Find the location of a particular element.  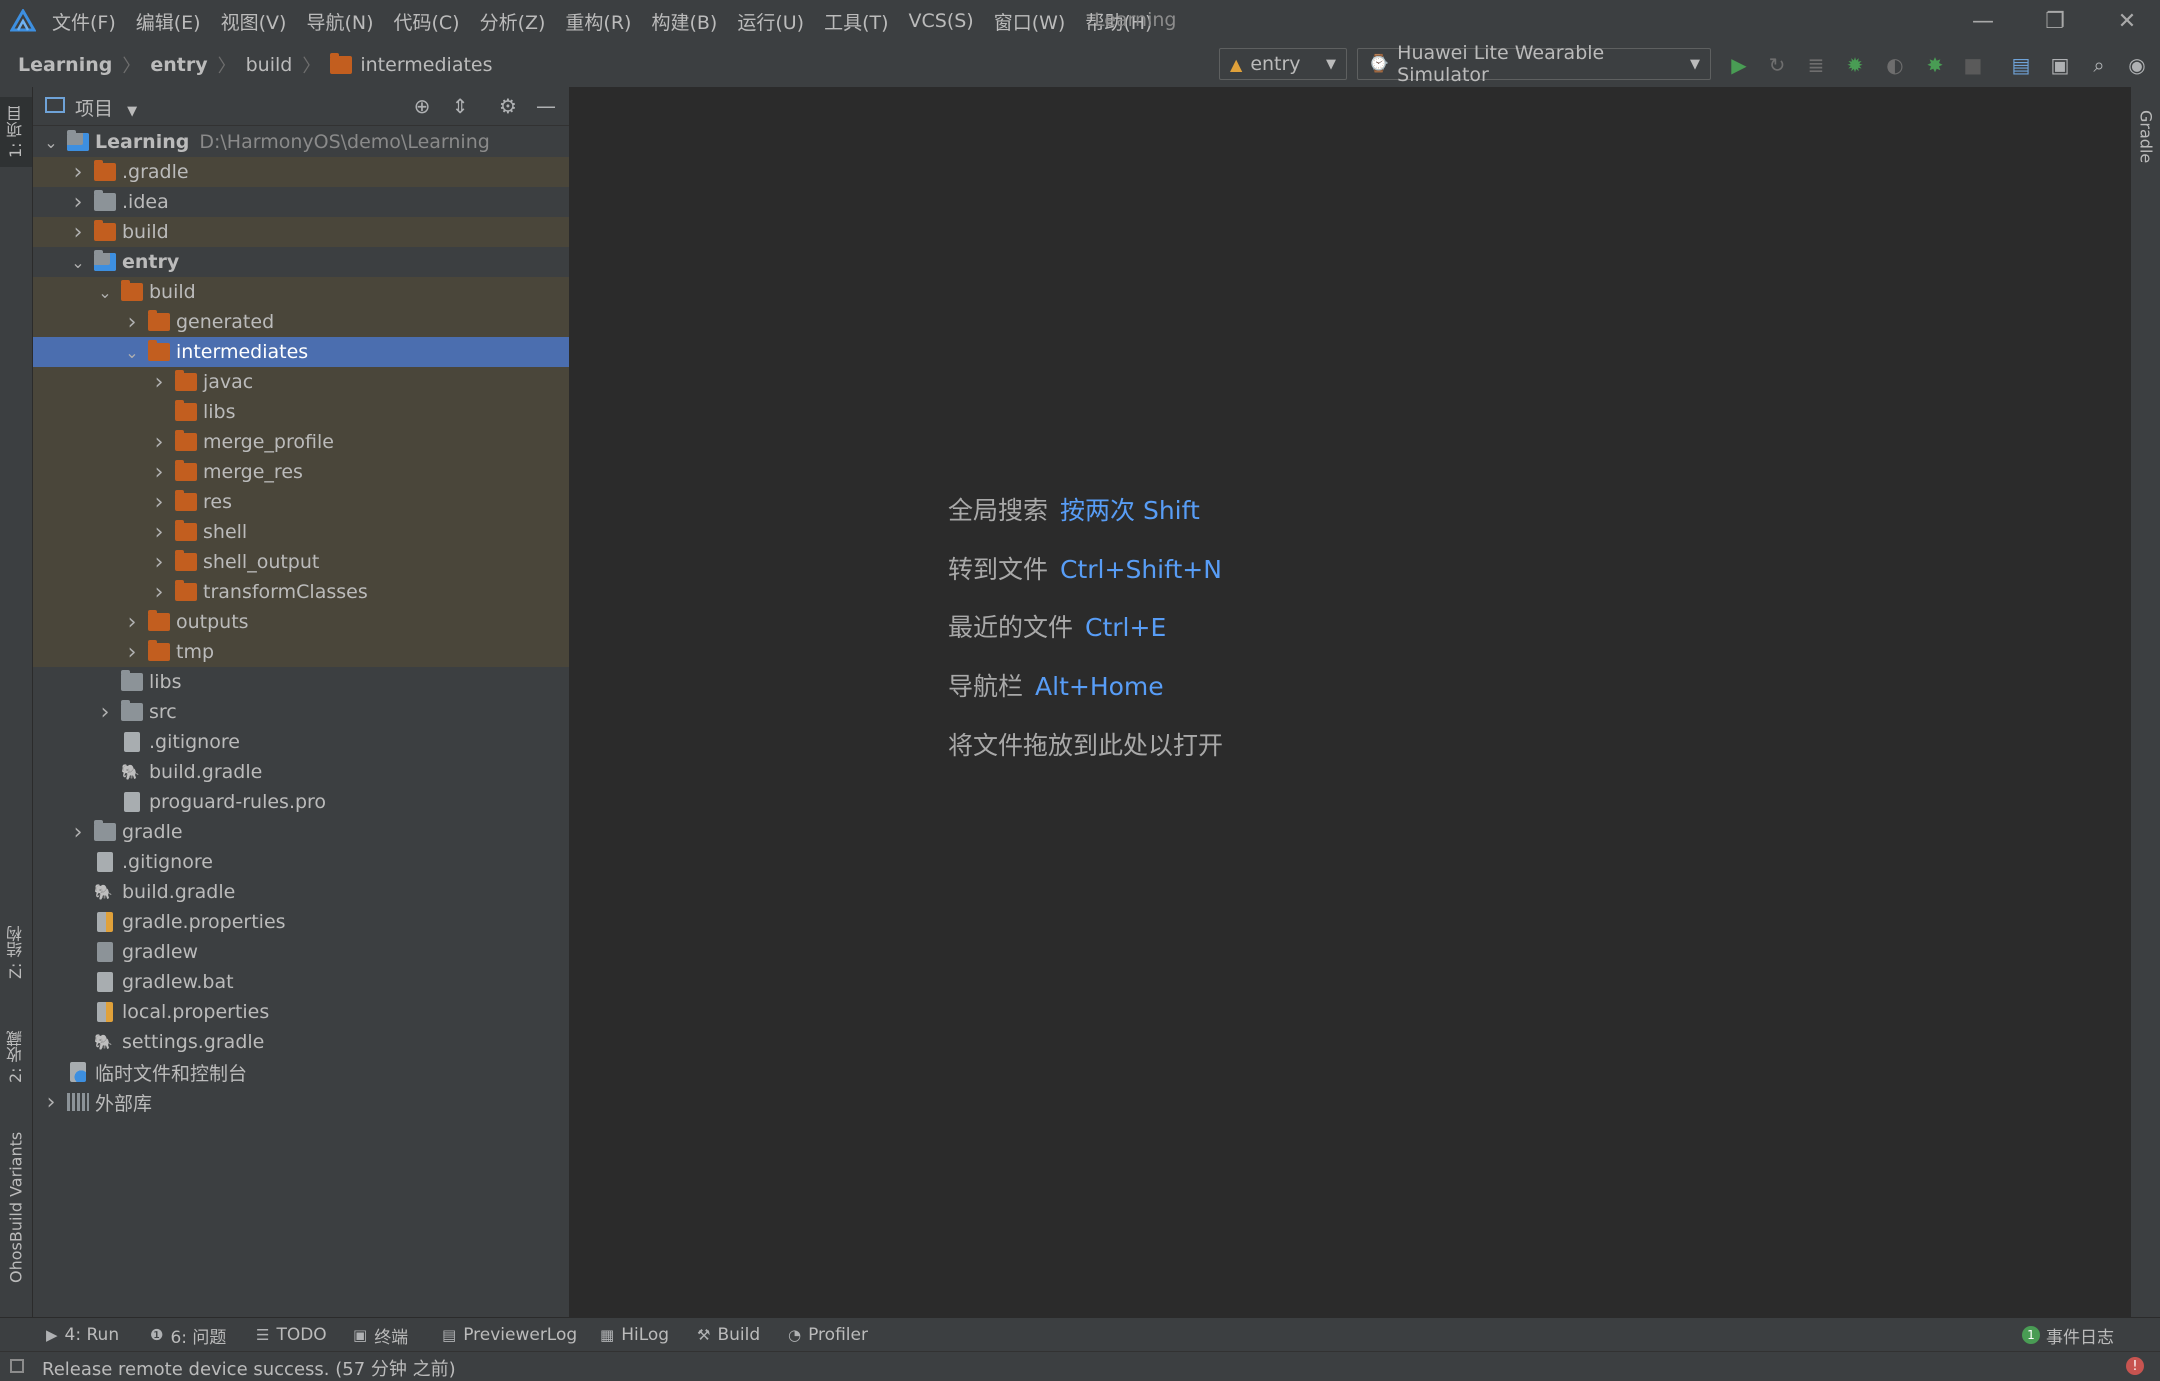

coverage-icon: ◐ is located at coordinates (1895, 65).